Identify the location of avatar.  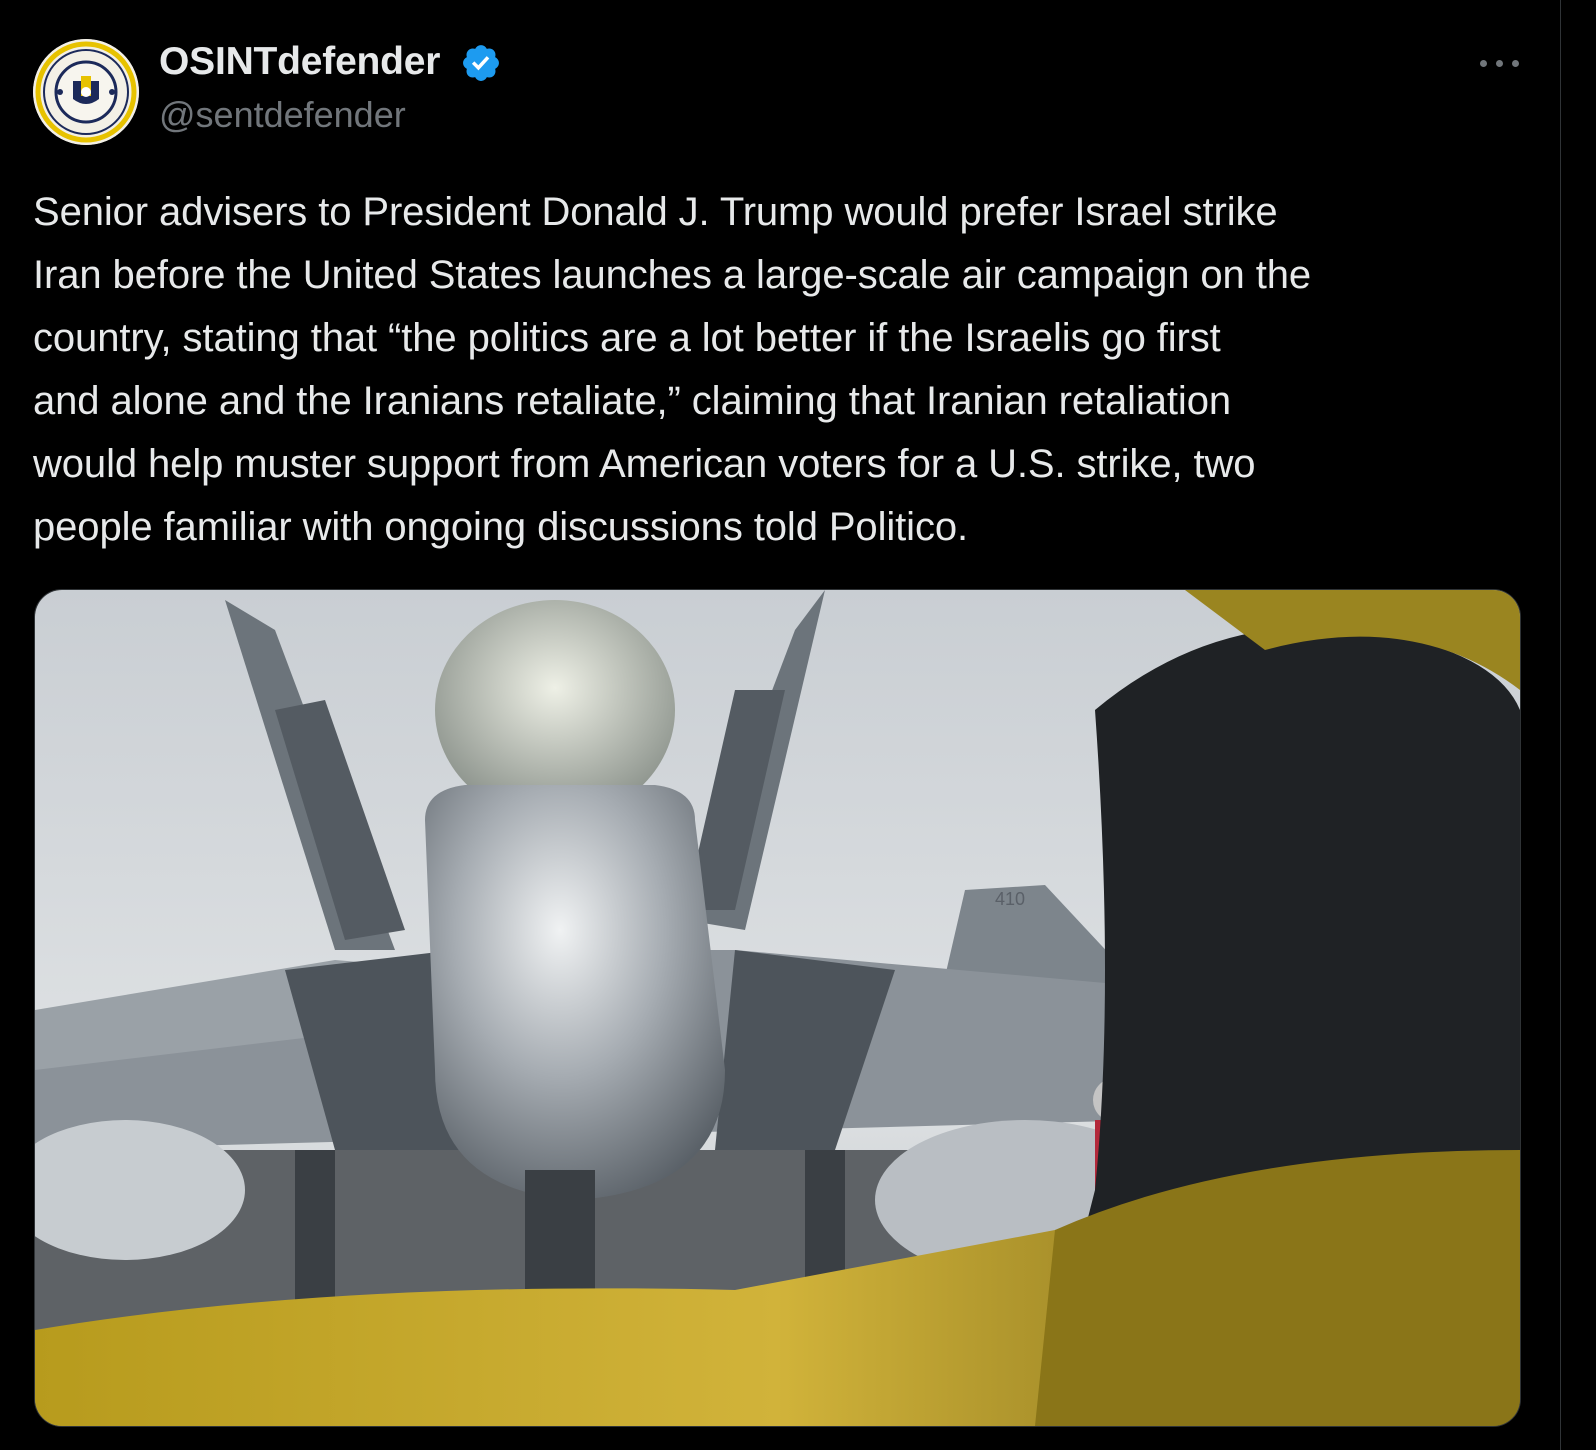
(86, 92).